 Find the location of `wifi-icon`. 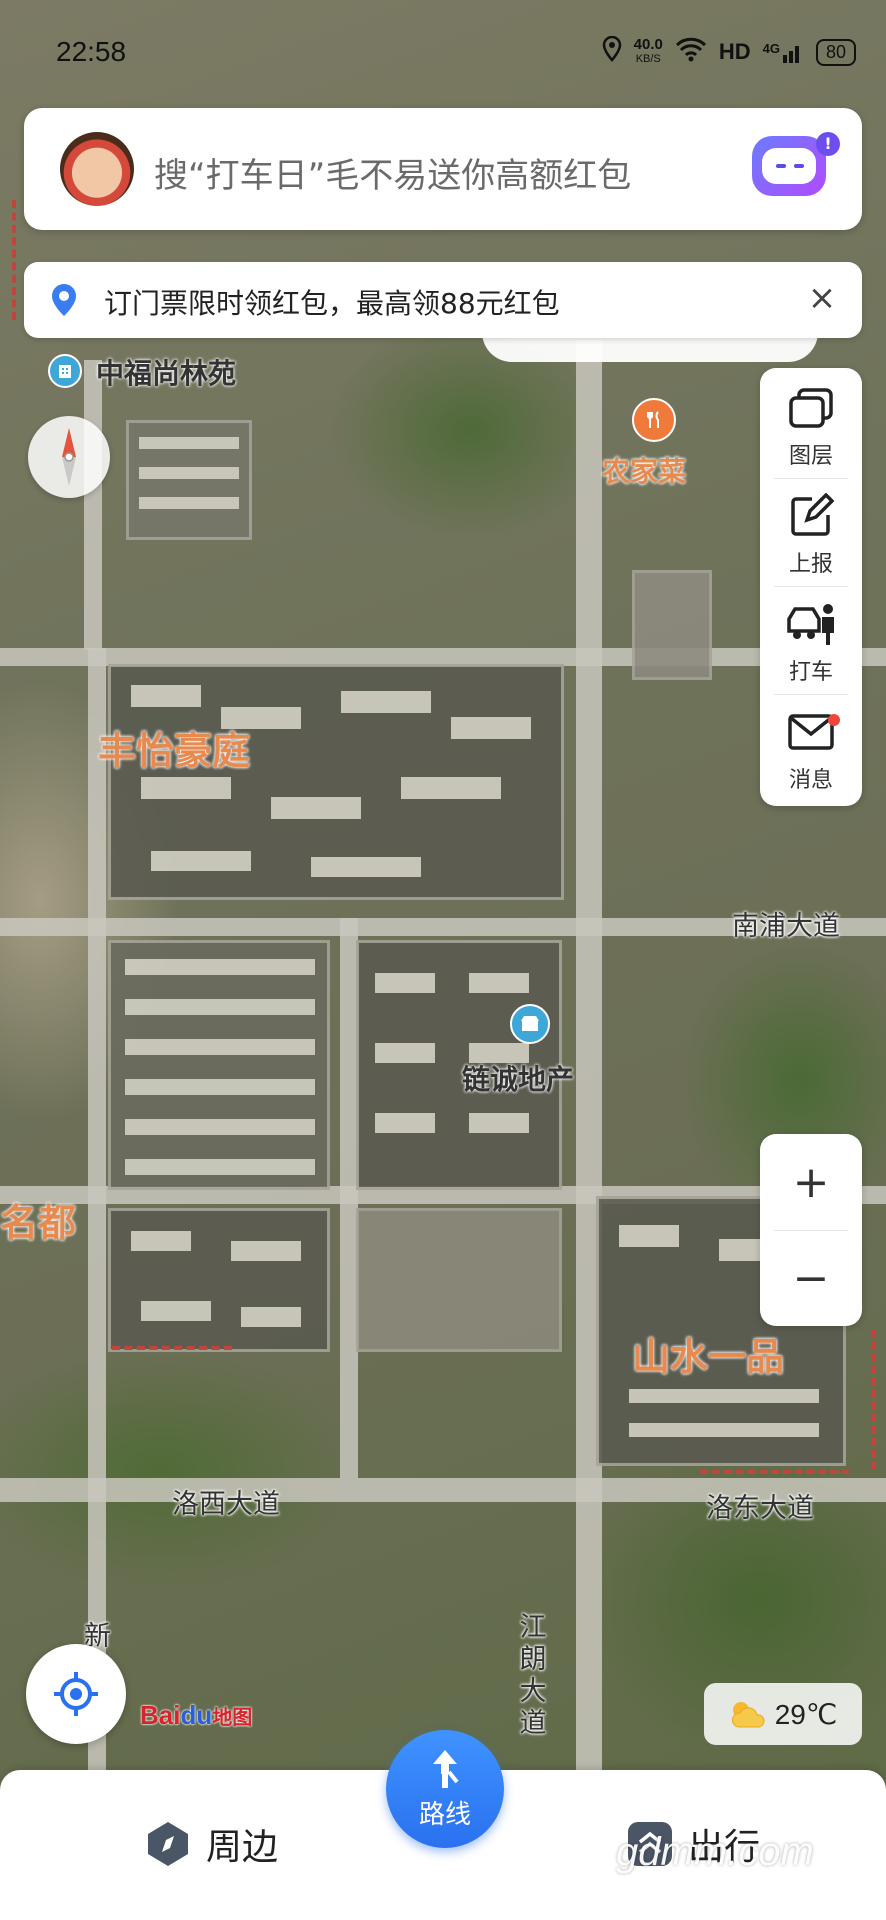

wifi-icon is located at coordinates (691, 52).